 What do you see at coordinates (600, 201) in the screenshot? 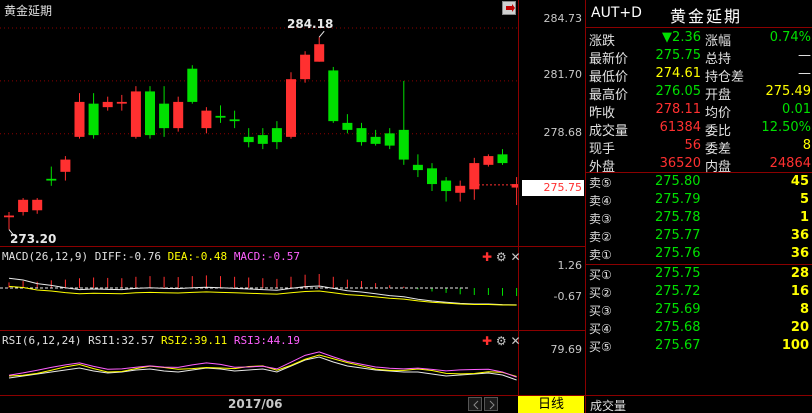
I see `level-label: 卖④` at bounding box center [600, 201].